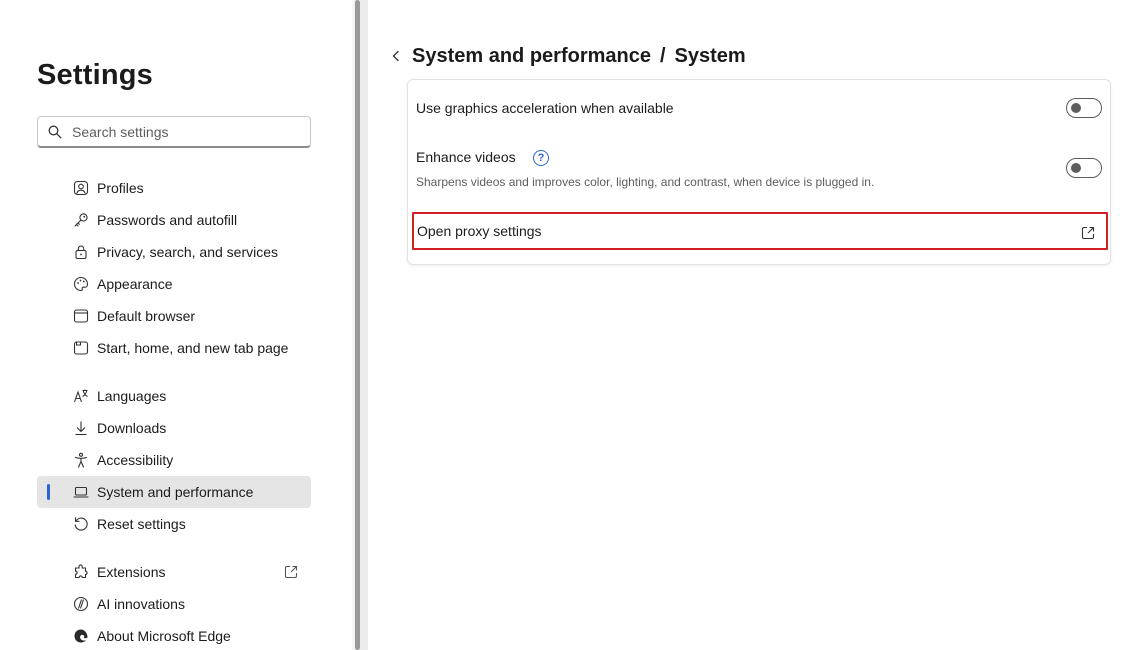  Describe the element at coordinates (759, 109) in the screenshot. I see `graphics-acceleration-row: Use graphics acceleration when available` at that location.